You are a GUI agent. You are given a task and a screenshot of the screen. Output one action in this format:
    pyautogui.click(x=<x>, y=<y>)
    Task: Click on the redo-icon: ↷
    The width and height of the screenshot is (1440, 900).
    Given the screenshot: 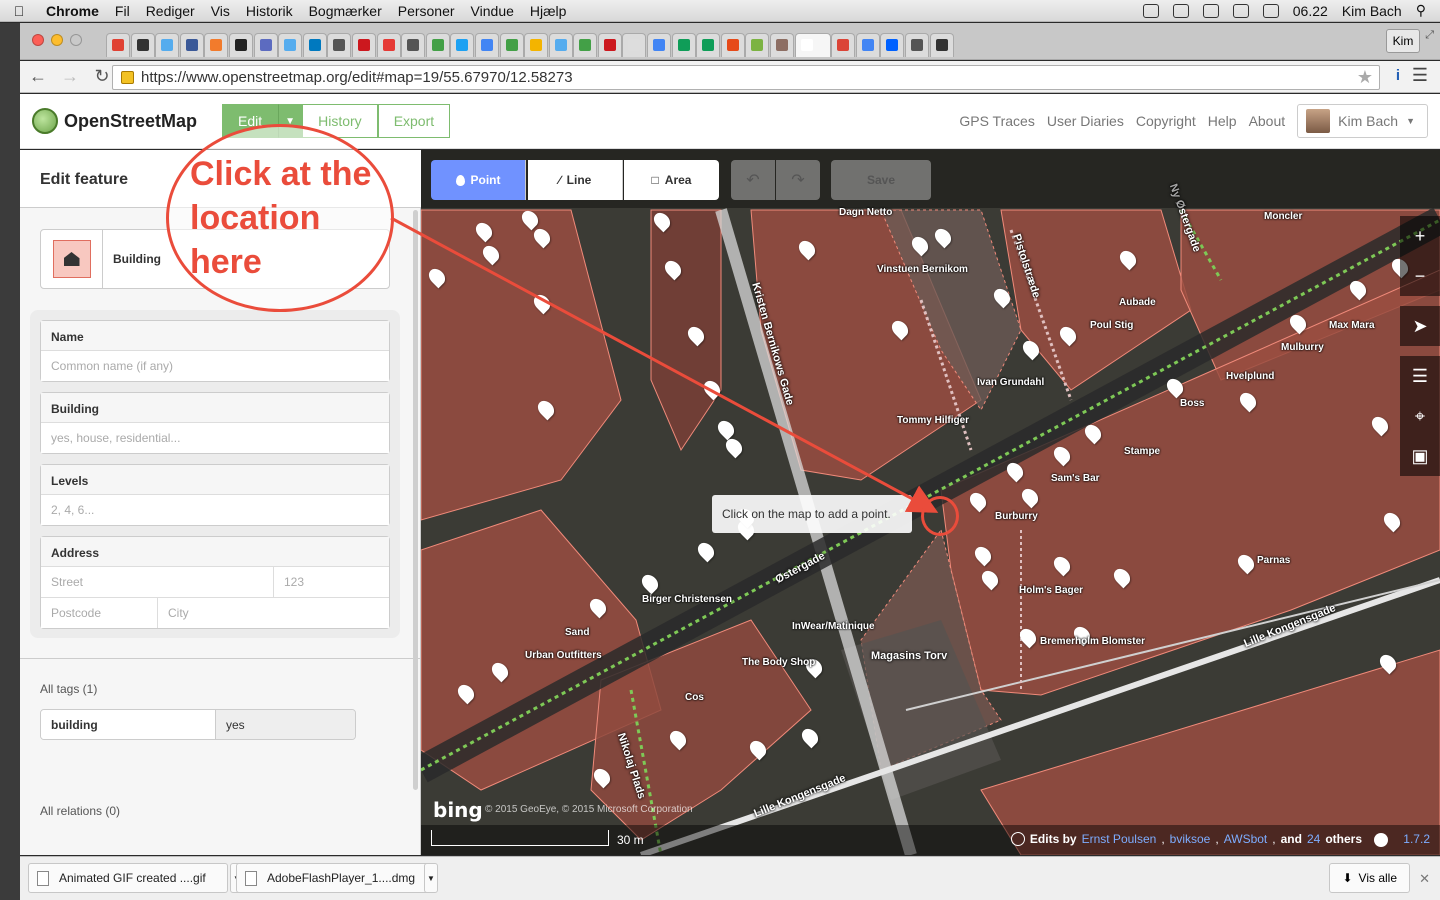 What is the action you would take?
    pyautogui.click(x=798, y=180)
    